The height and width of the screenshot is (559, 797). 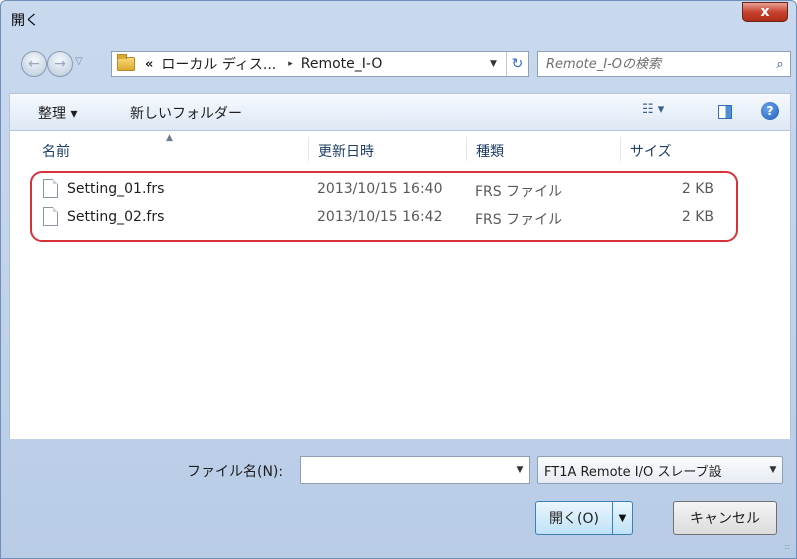 What do you see at coordinates (79, 61) in the screenshot?
I see `recent-locations-icon: ▽` at bounding box center [79, 61].